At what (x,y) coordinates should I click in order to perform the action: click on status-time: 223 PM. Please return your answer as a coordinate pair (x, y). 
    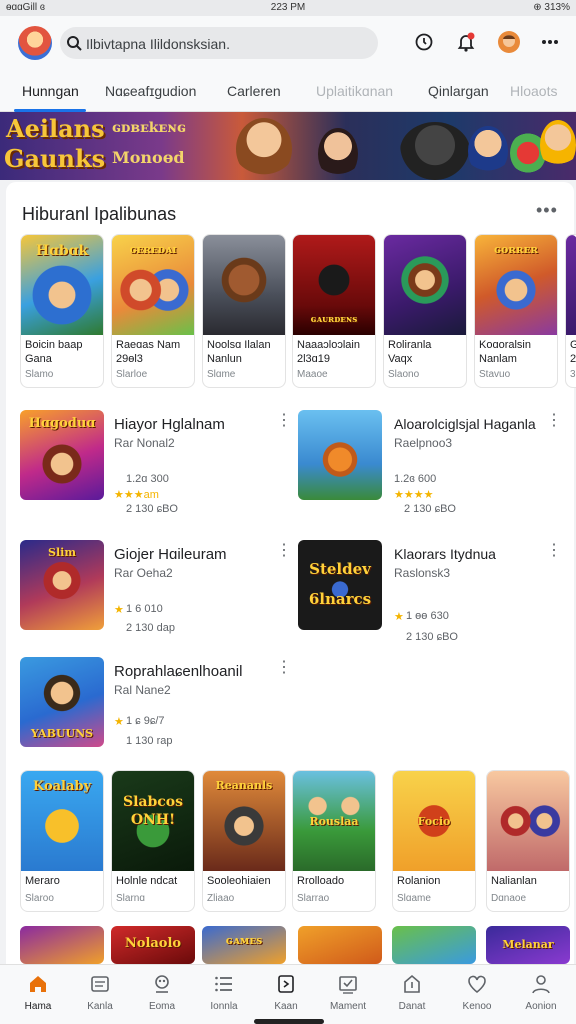
    Looking at the image, I should click on (288, 7).